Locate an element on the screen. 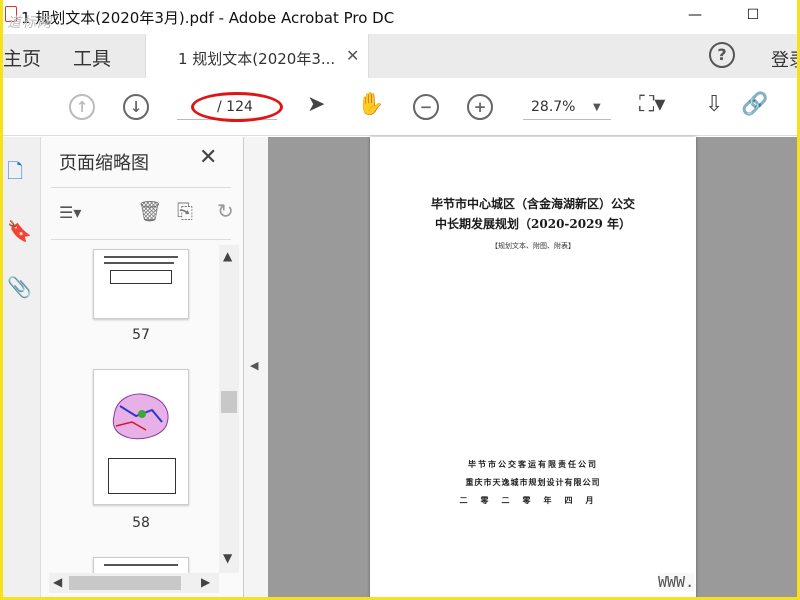 The height and width of the screenshot is (600, 800). map-thumbnail is located at coordinates (140, 416).